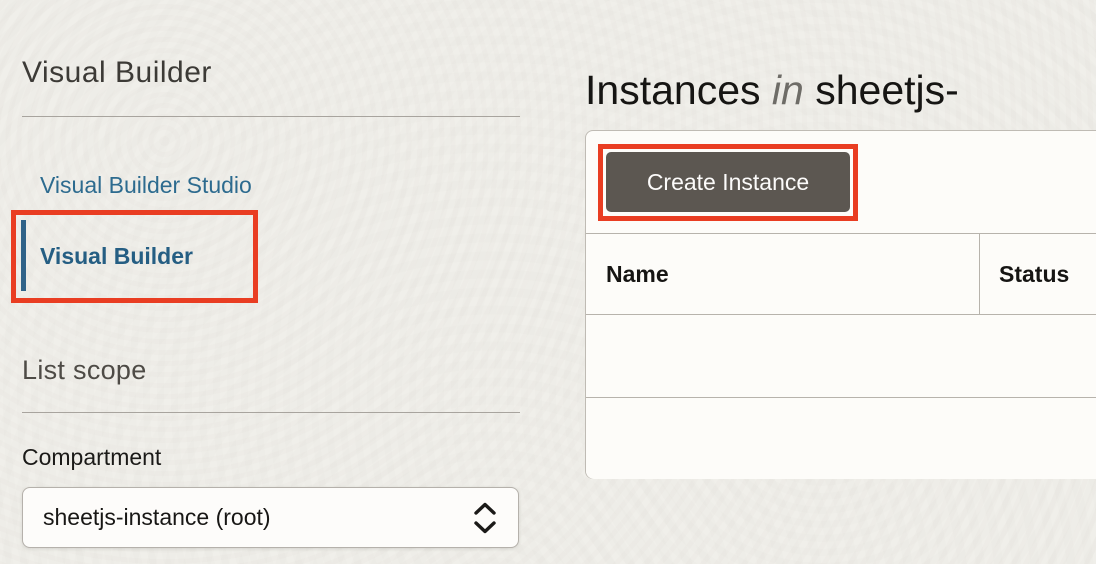  I want to click on page-title-scope: sheetjs-, so click(887, 90).